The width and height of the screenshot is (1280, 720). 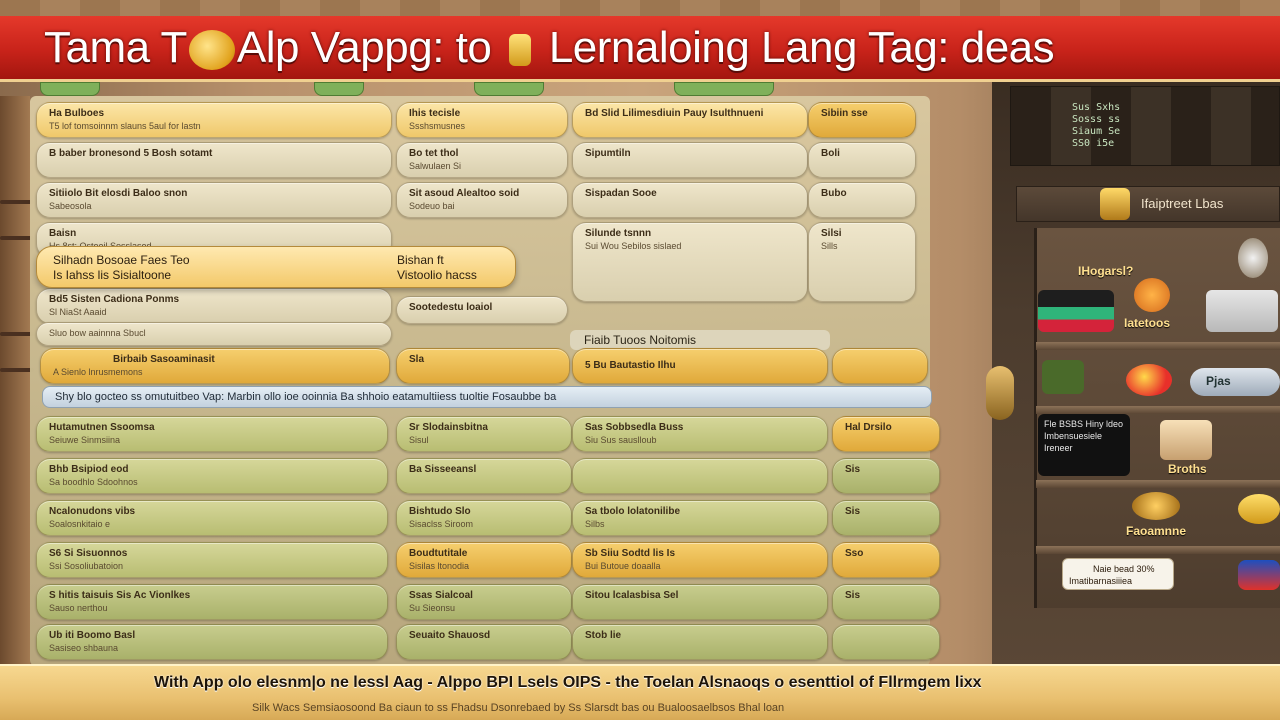 What do you see at coordinates (1235, 382) in the screenshot?
I see `shelf-item-3: Pjas` at bounding box center [1235, 382].